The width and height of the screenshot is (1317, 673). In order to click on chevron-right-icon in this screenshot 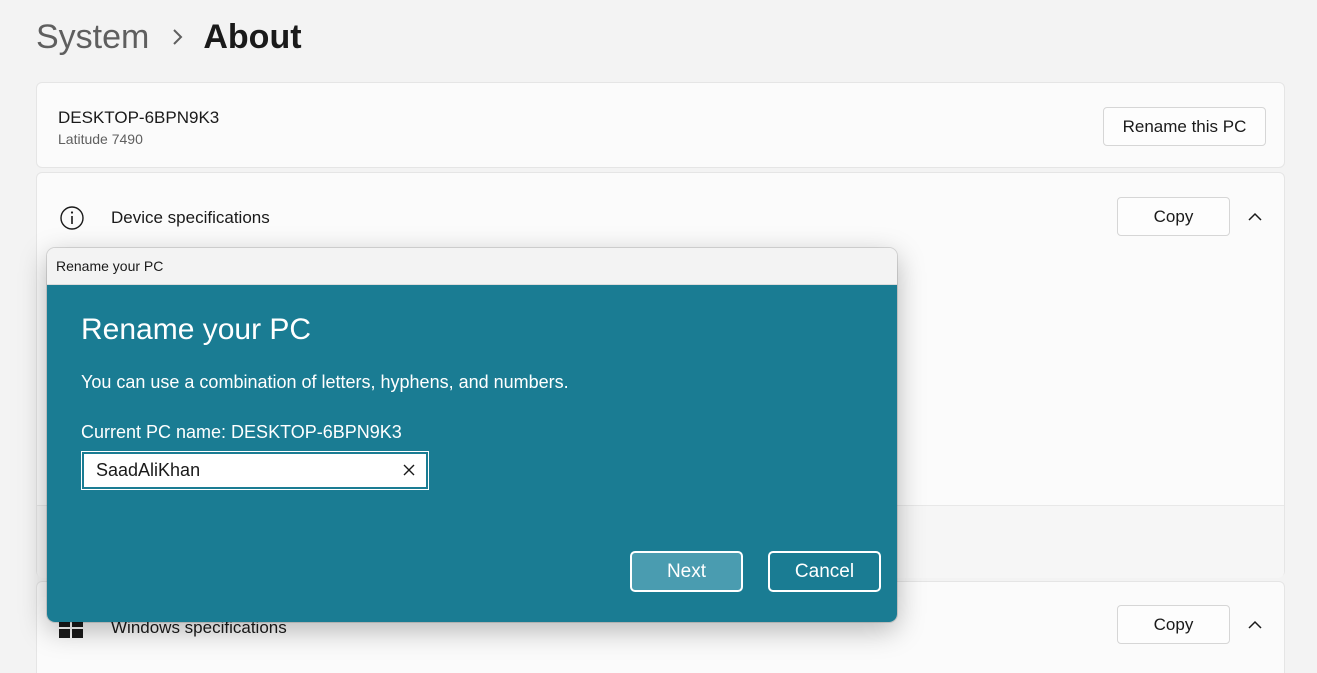, I will do `click(177, 37)`.